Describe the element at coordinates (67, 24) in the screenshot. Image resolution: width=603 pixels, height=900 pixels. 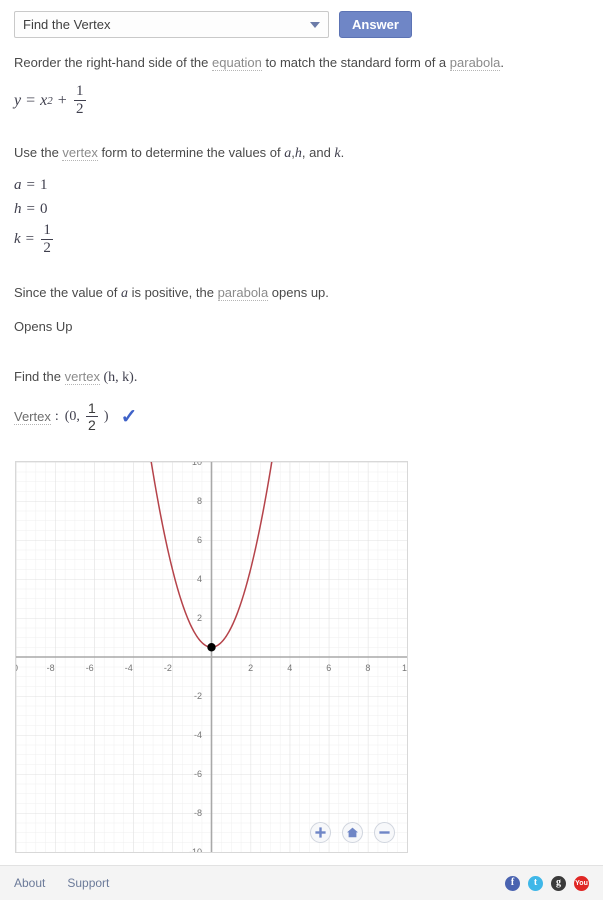
I see `task-select-value: Find the Vertex` at that location.